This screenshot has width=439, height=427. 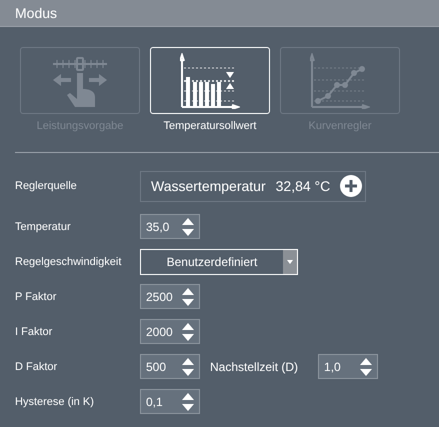 What do you see at coordinates (34, 332) in the screenshot?
I see `field-label: I Faktor` at bounding box center [34, 332].